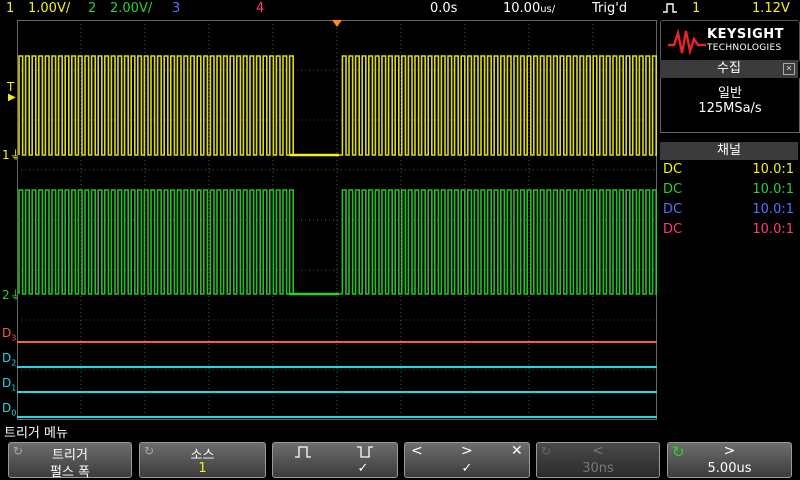 This screenshot has height=480, width=800. I want to click on outside-range-label: ✕, so click(517, 451).